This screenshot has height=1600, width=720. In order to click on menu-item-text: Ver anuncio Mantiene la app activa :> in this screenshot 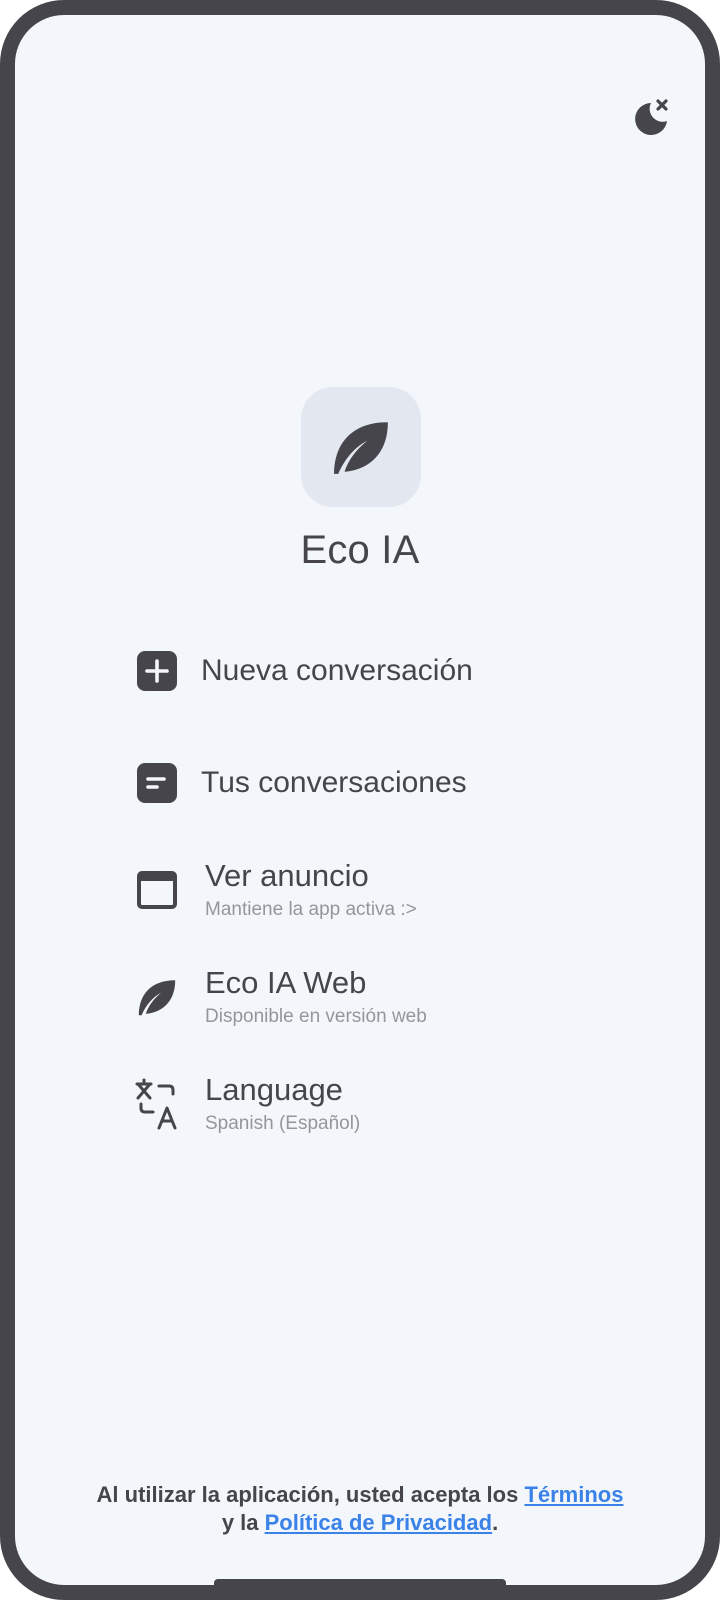, I will do `click(311, 890)`.